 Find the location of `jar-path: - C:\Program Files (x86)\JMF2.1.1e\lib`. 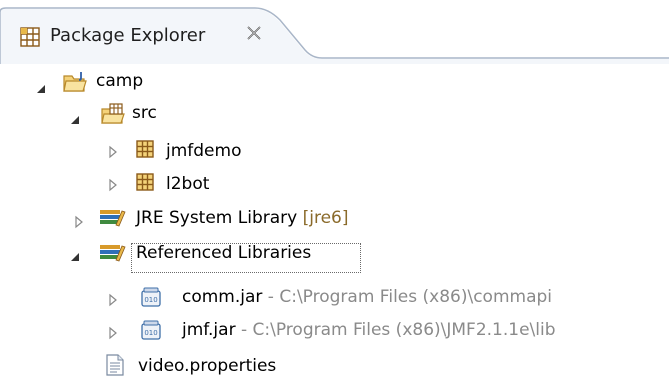

jar-path: - C:\Program Files (x86)\JMF2.1.1e\lib is located at coordinates (395, 330).